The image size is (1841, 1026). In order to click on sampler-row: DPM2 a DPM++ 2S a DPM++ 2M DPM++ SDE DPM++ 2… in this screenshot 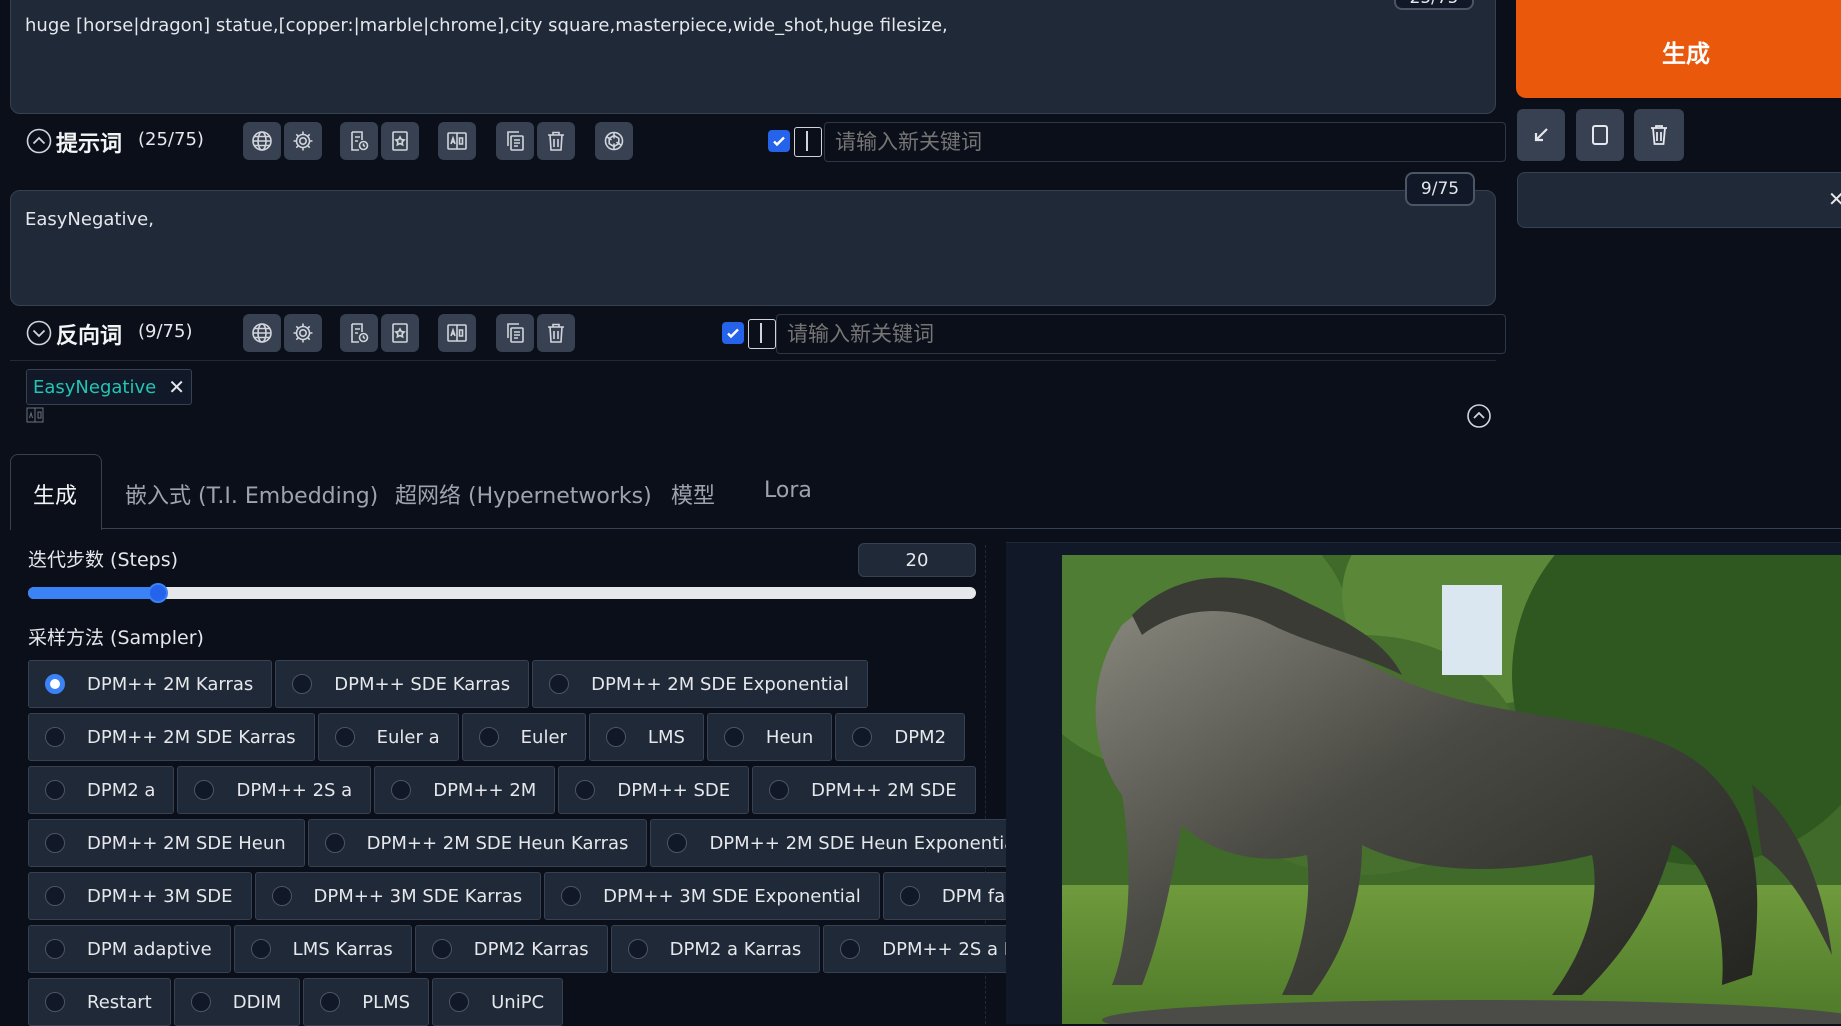, I will do `click(502, 790)`.